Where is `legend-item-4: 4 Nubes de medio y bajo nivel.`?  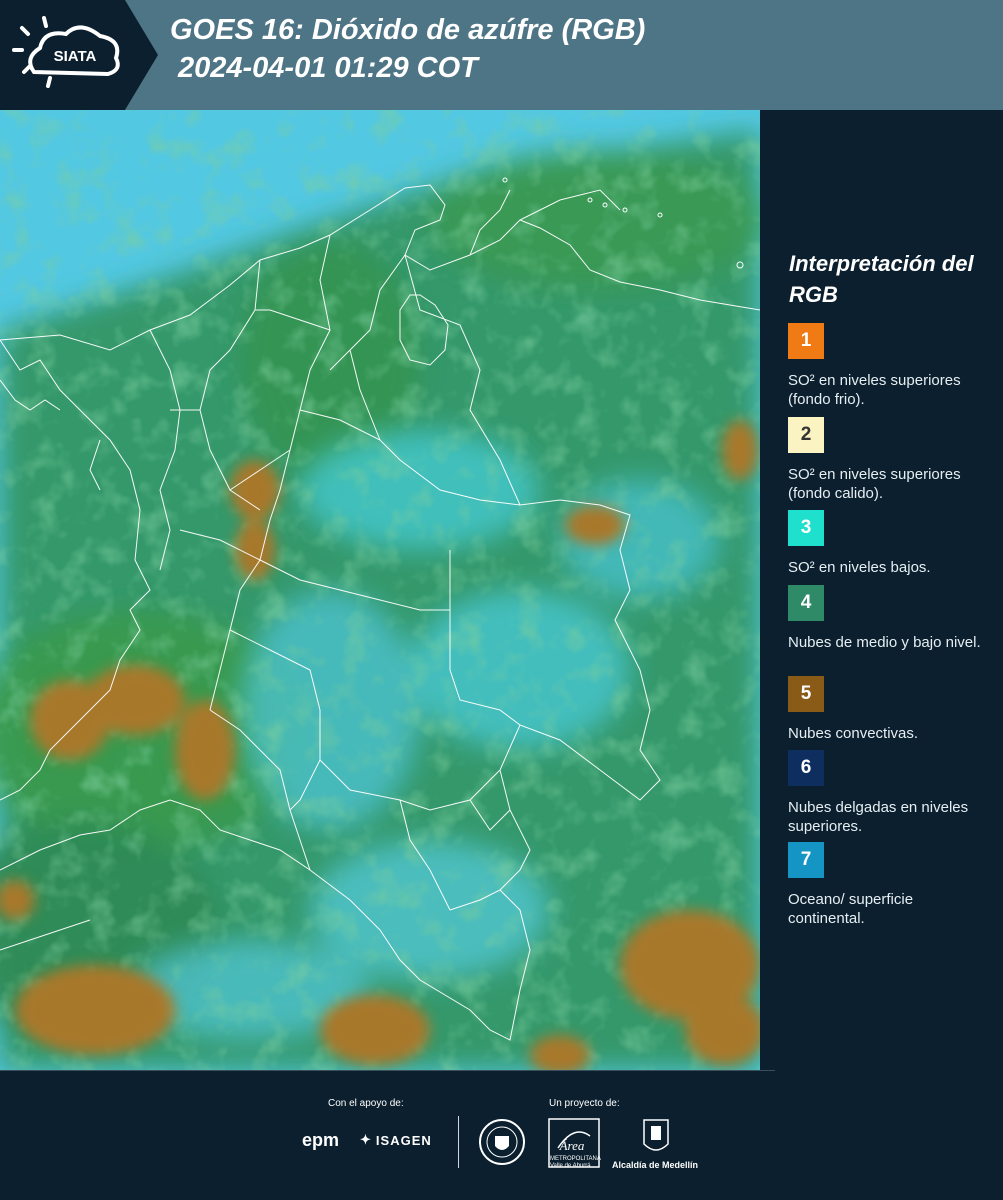
legend-item-4: 4 Nubes de medio y bajo nivel. is located at coordinates (890, 618).